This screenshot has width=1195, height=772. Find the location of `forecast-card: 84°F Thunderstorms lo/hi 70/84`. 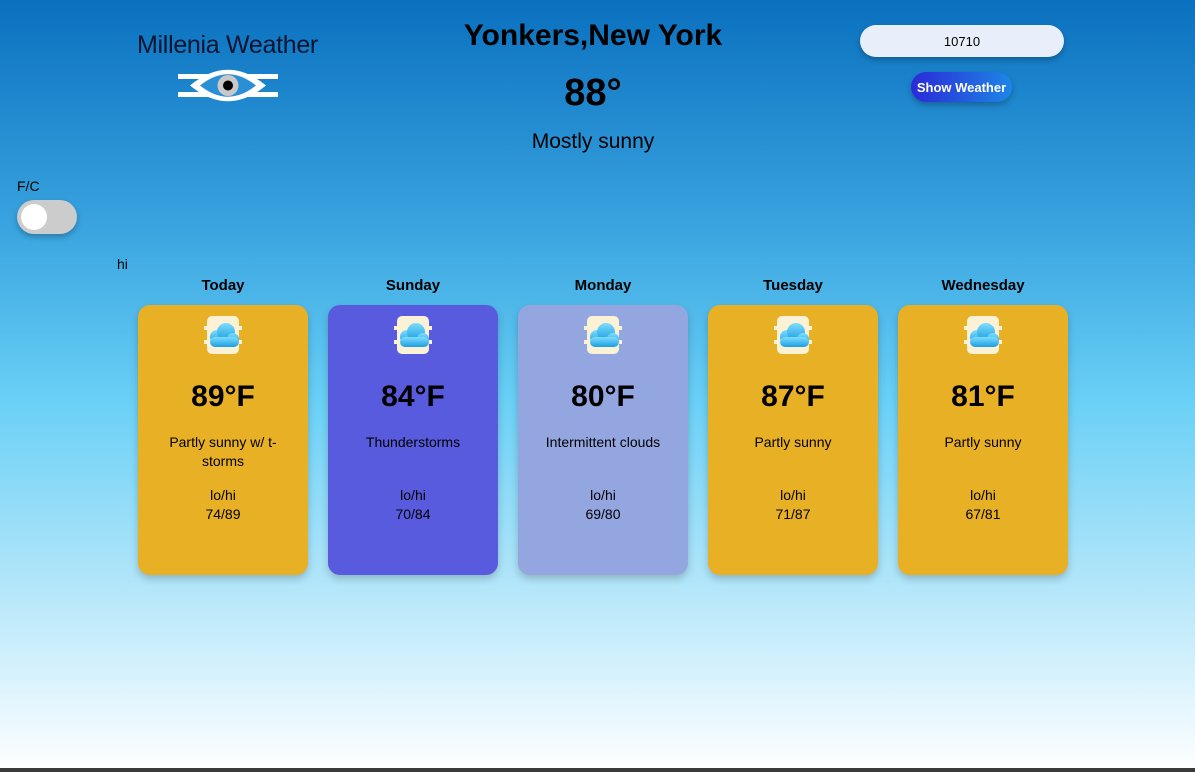

forecast-card: 84°F Thunderstorms lo/hi 70/84 is located at coordinates (413, 440).